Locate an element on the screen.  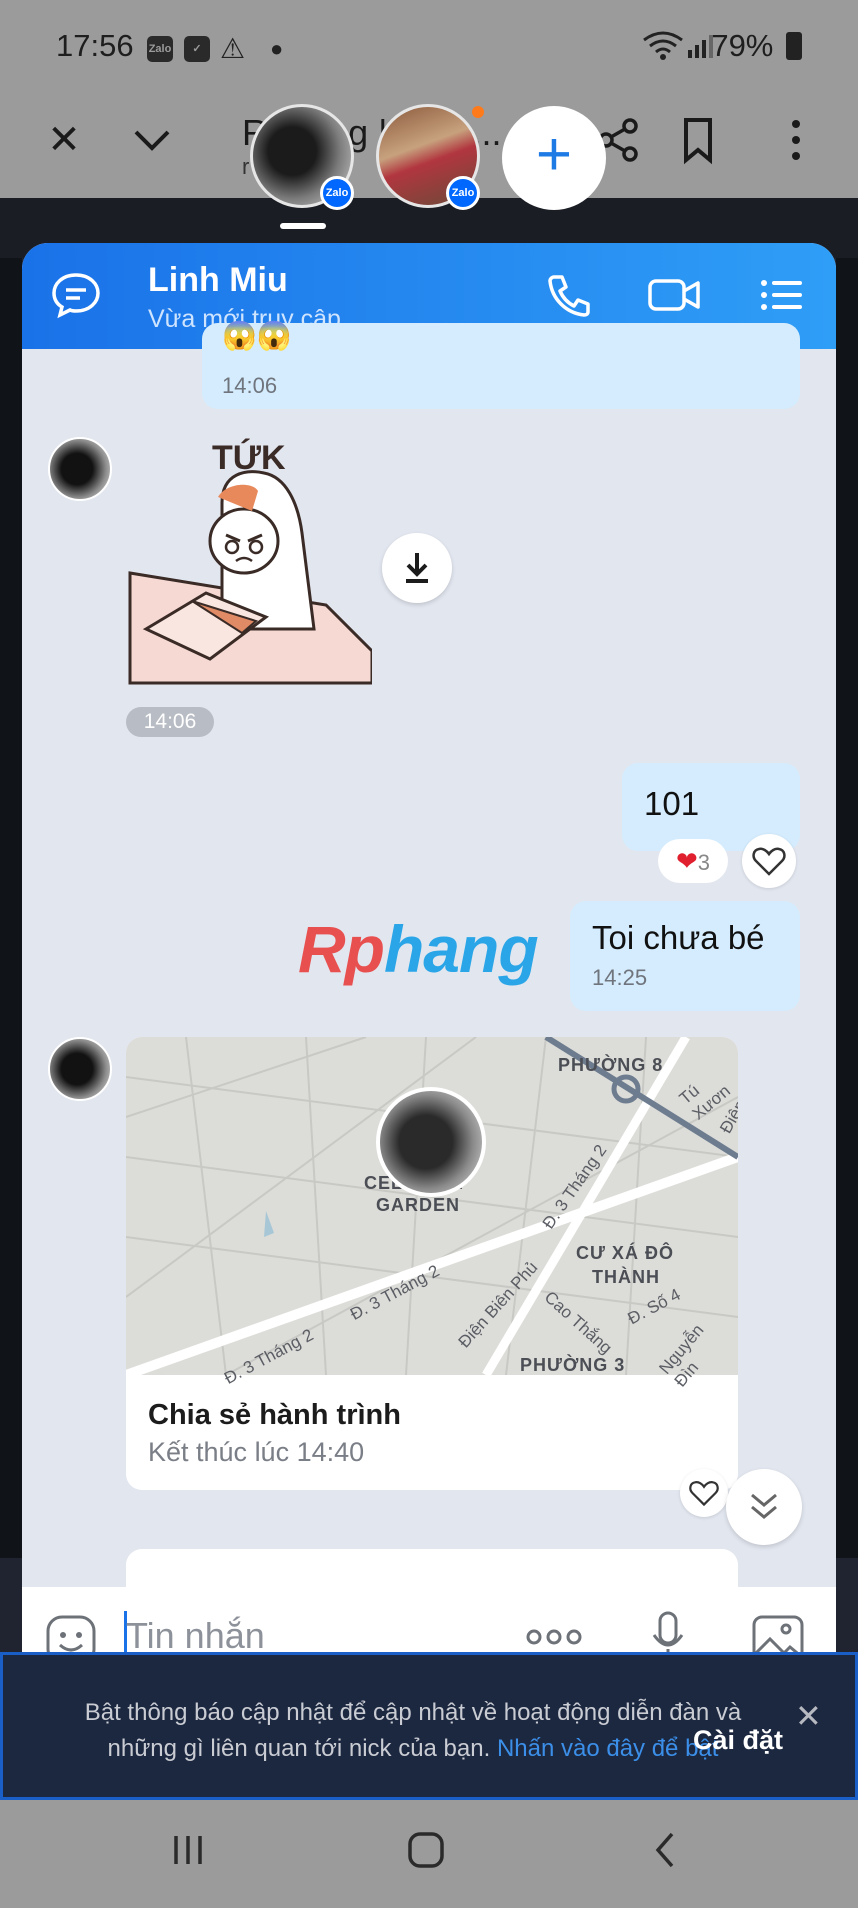
bookmark-icon is located at coordinates (698, 140).